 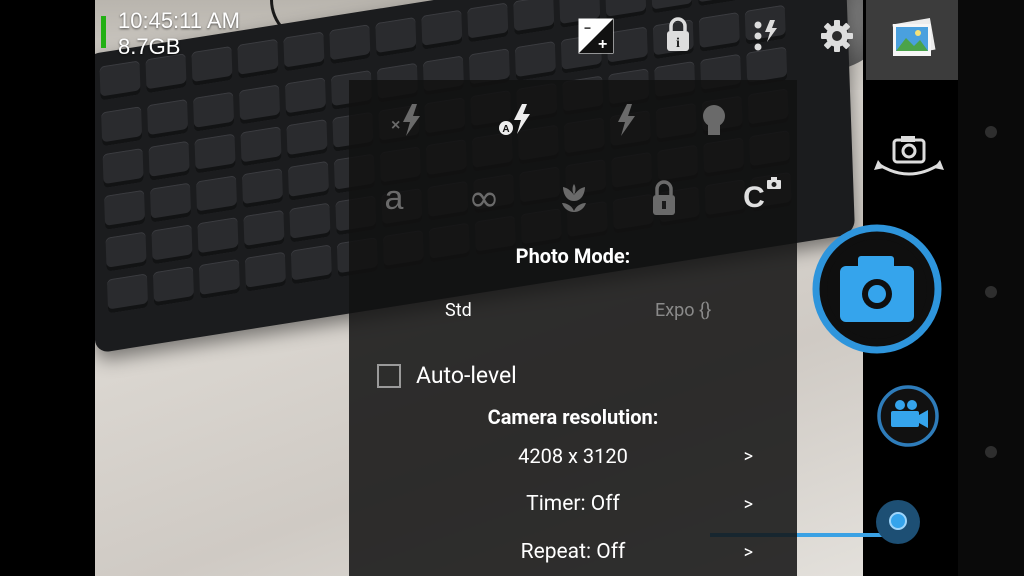 I want to click on focus-options-row: a ∞ C, so click(x=574, y=198).